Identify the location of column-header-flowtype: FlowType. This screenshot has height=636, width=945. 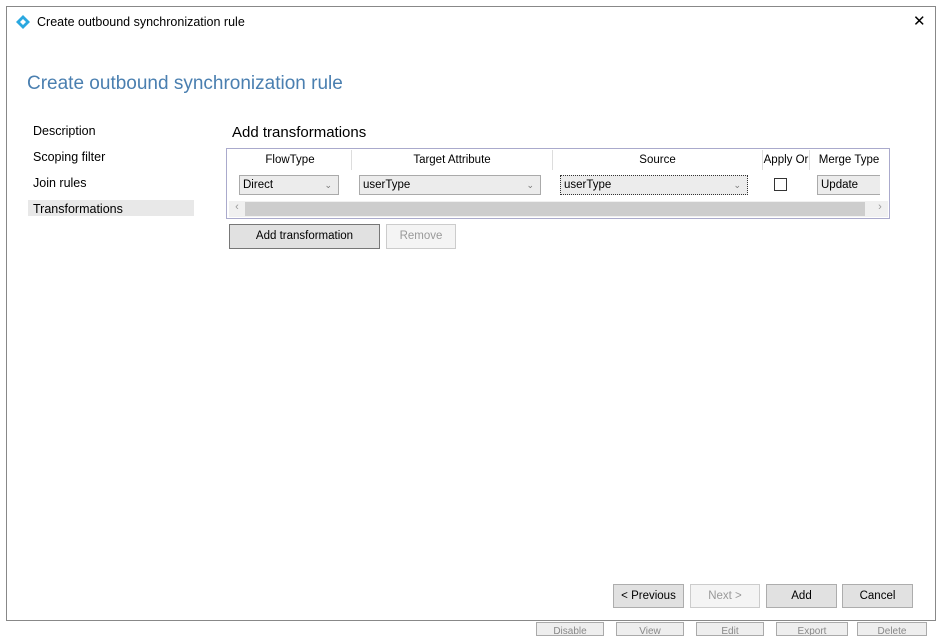
(290, 160).